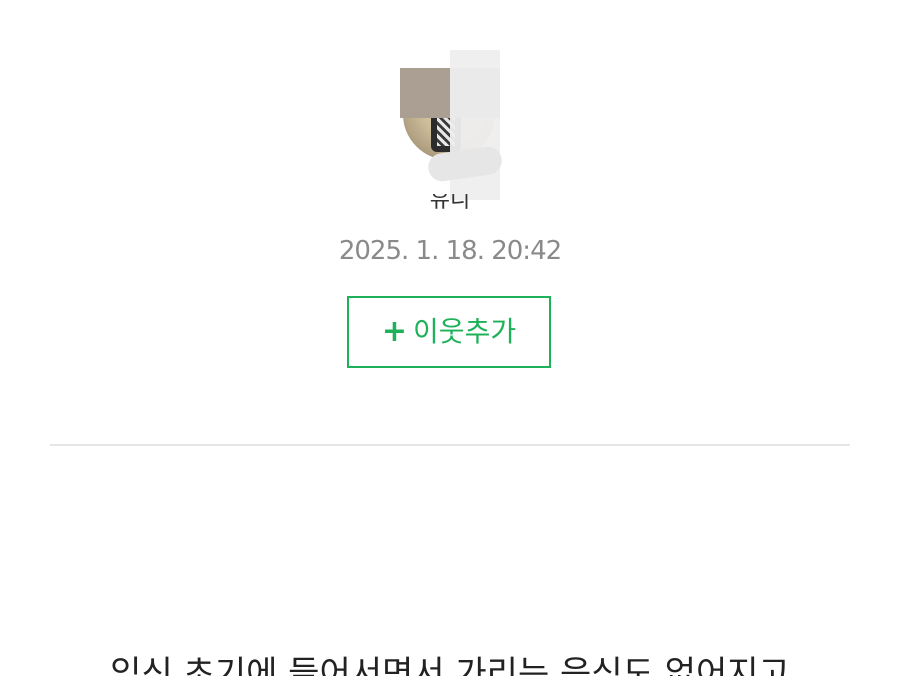 Image resolution: width=900 pixels, height=676 pixels. Describe the element at coordinates (465, 331) in the screenshot. I see `add-neighbor-label: 이웃추가` at that location.